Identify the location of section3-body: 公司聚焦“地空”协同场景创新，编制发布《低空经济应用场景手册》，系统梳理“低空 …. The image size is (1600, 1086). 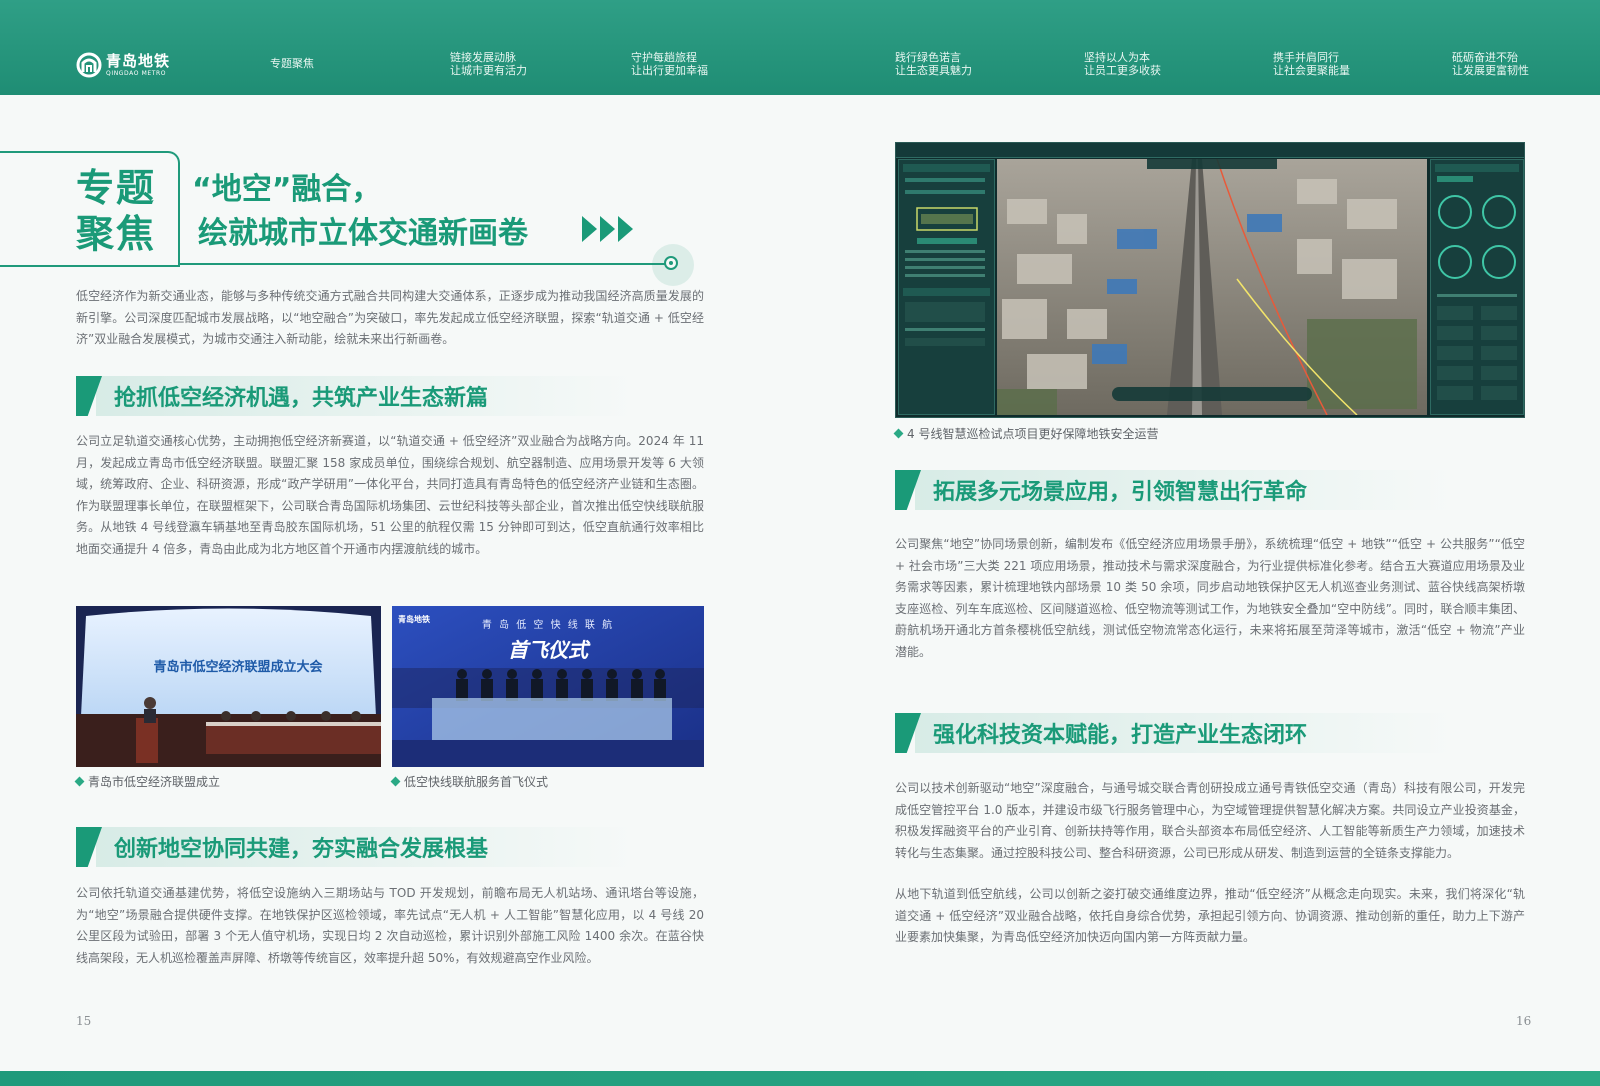
(1210, 598).